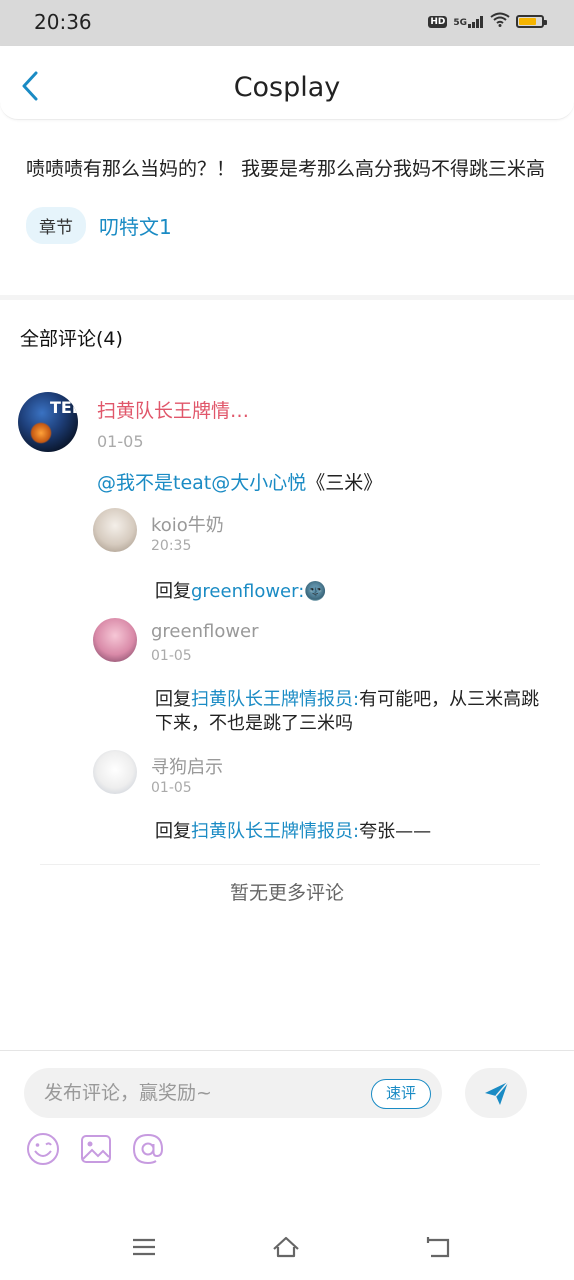 This screenshot has height=1280, width=574. I want to click on reply-date: 20:35, so click(171, 546).